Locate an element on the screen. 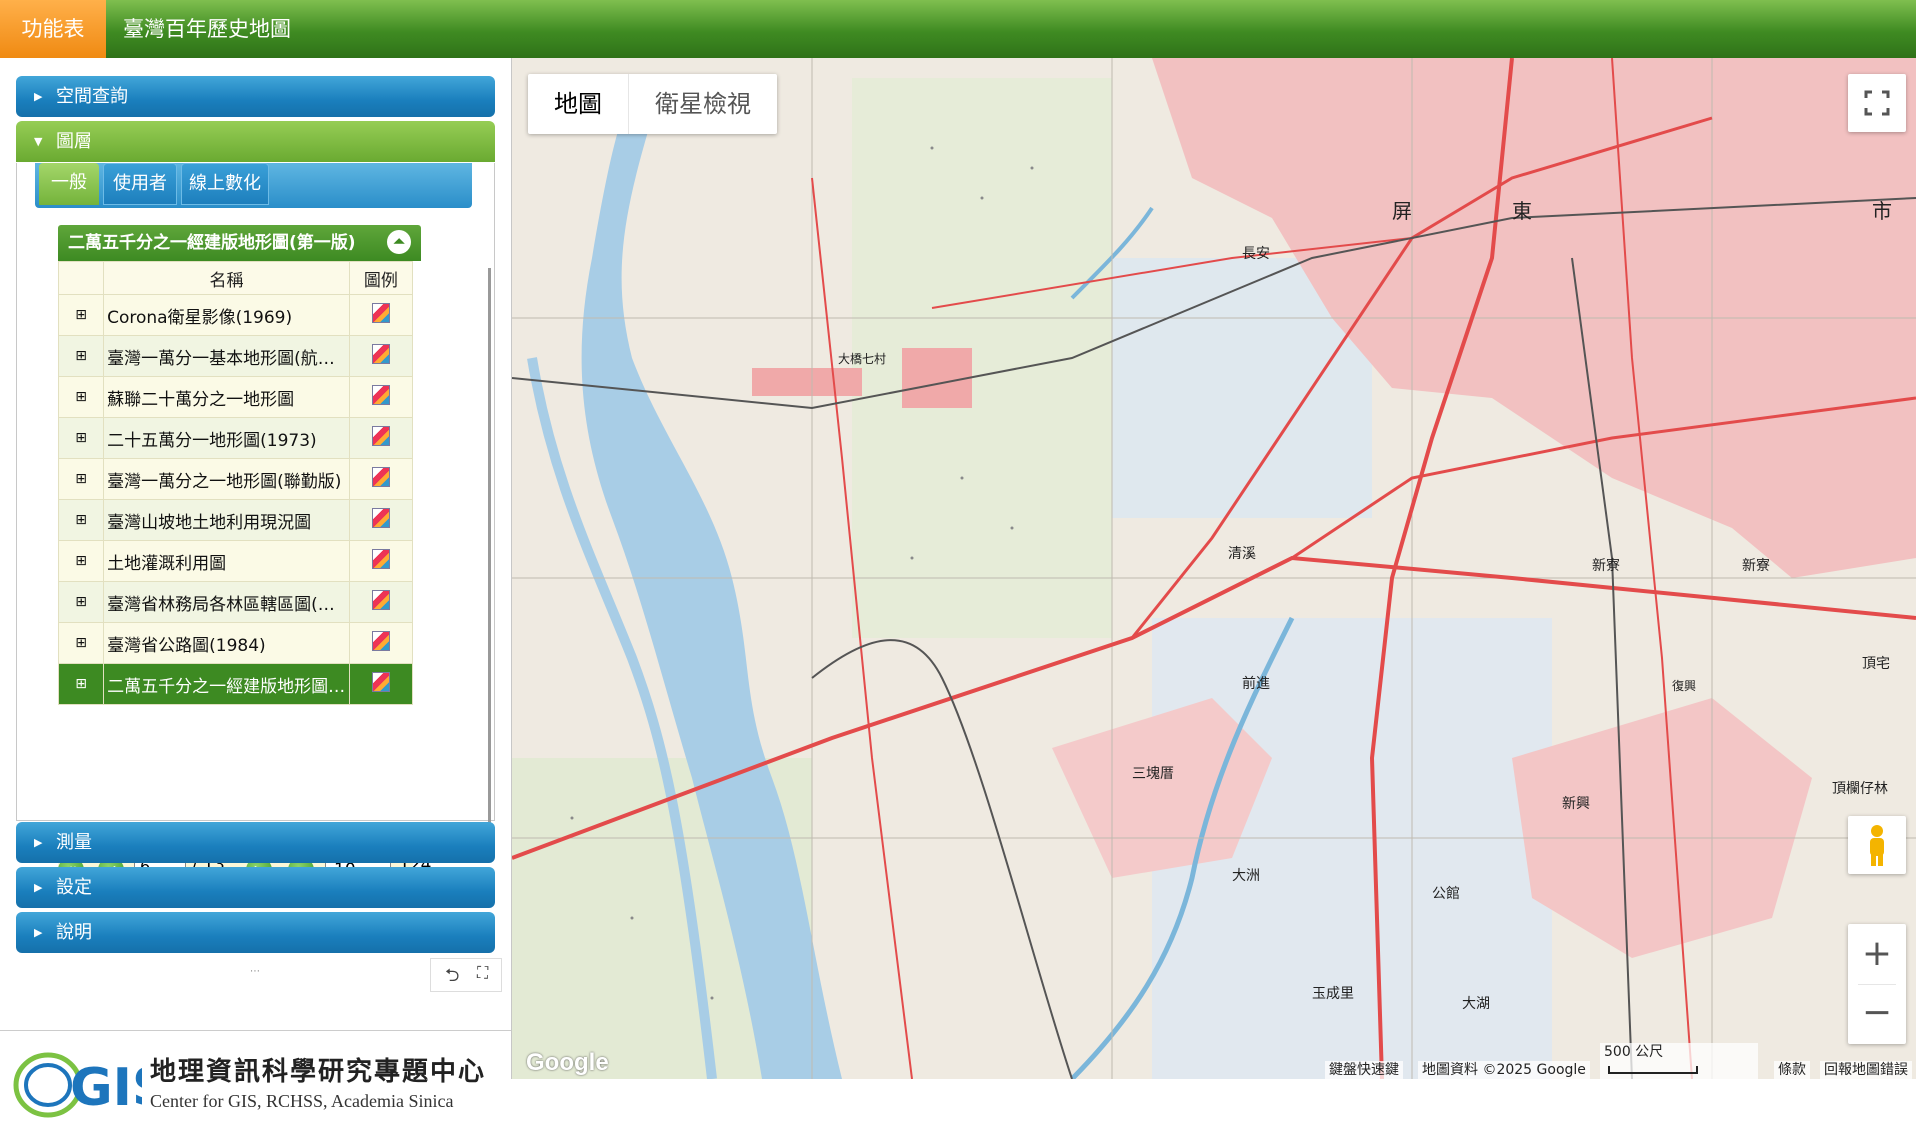 The width and height of the screenshot is (1916, 1138). zoom-out-button: − is located at coordinates (1877, 1014).